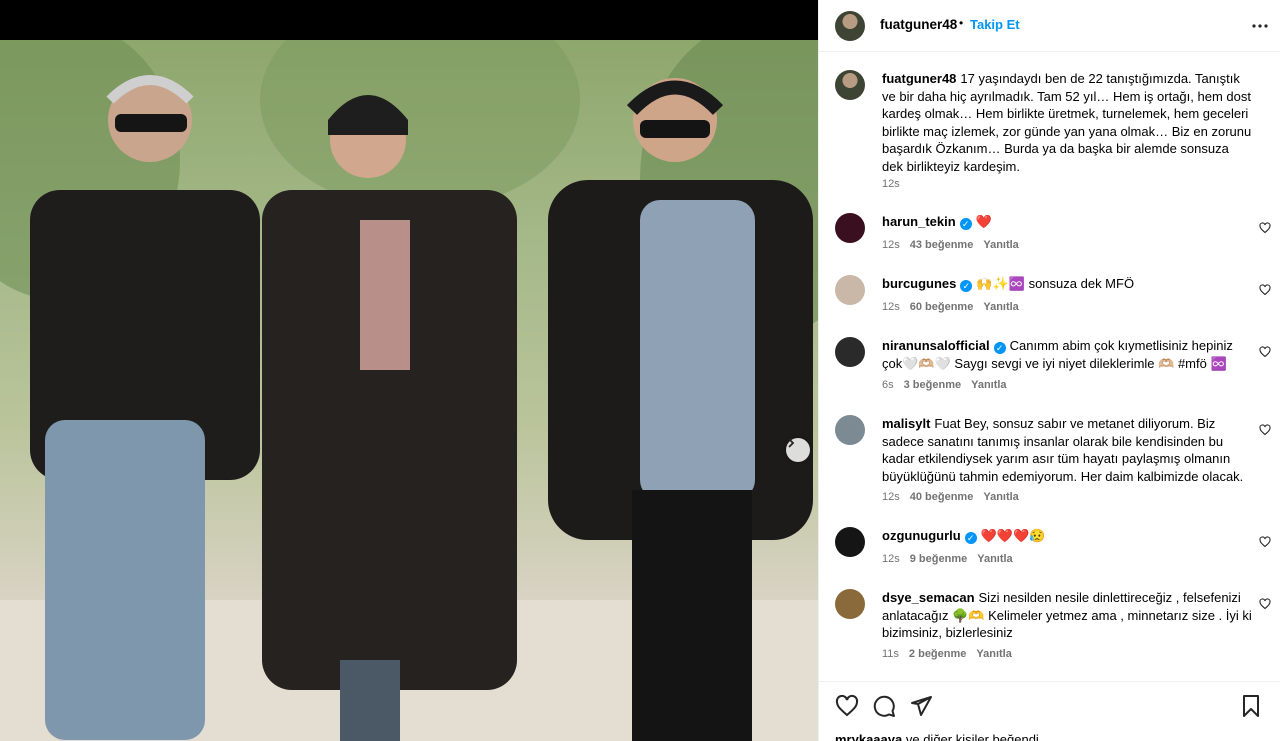 This screenshot has height=741, width=1280. I want to click on comment-meta: 12s 43 beğenme Yanıtla, so click(955, 245).